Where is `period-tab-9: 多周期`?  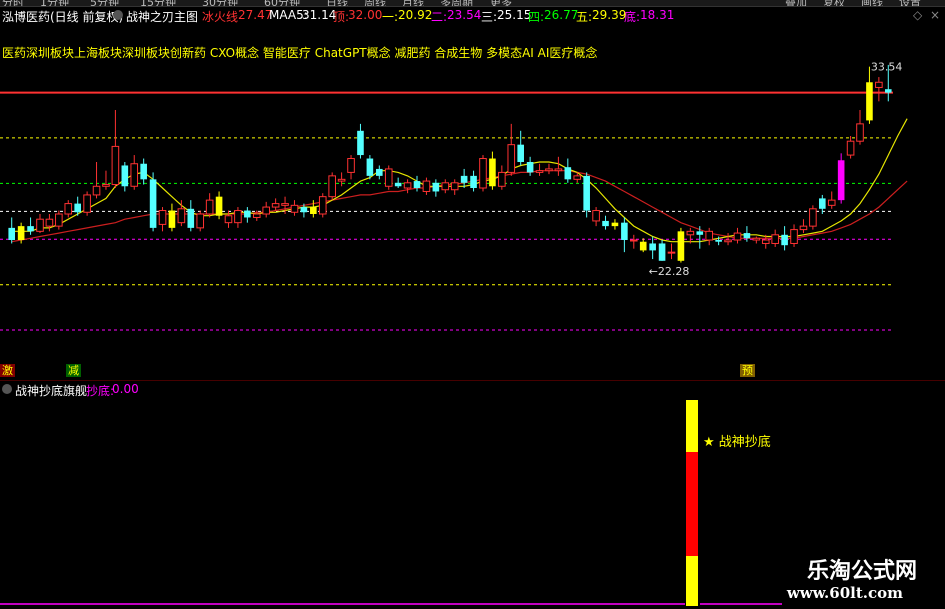 period-tab-9: 多周期 is located at coordinates (456, 3).